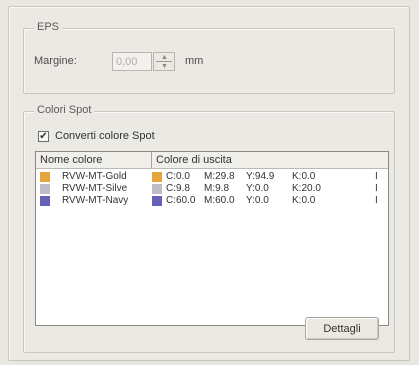 The width and height of the screenshot is (419, 365). Describe the element at coordinates (94, 176) in the screenshot. I see `color-name: RVW-MT-Gold` at that location.